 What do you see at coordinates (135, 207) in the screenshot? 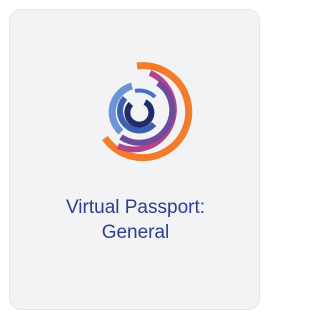
I see `card-title-line-1: Virtual Passport:` at bounding box center [135, 207].